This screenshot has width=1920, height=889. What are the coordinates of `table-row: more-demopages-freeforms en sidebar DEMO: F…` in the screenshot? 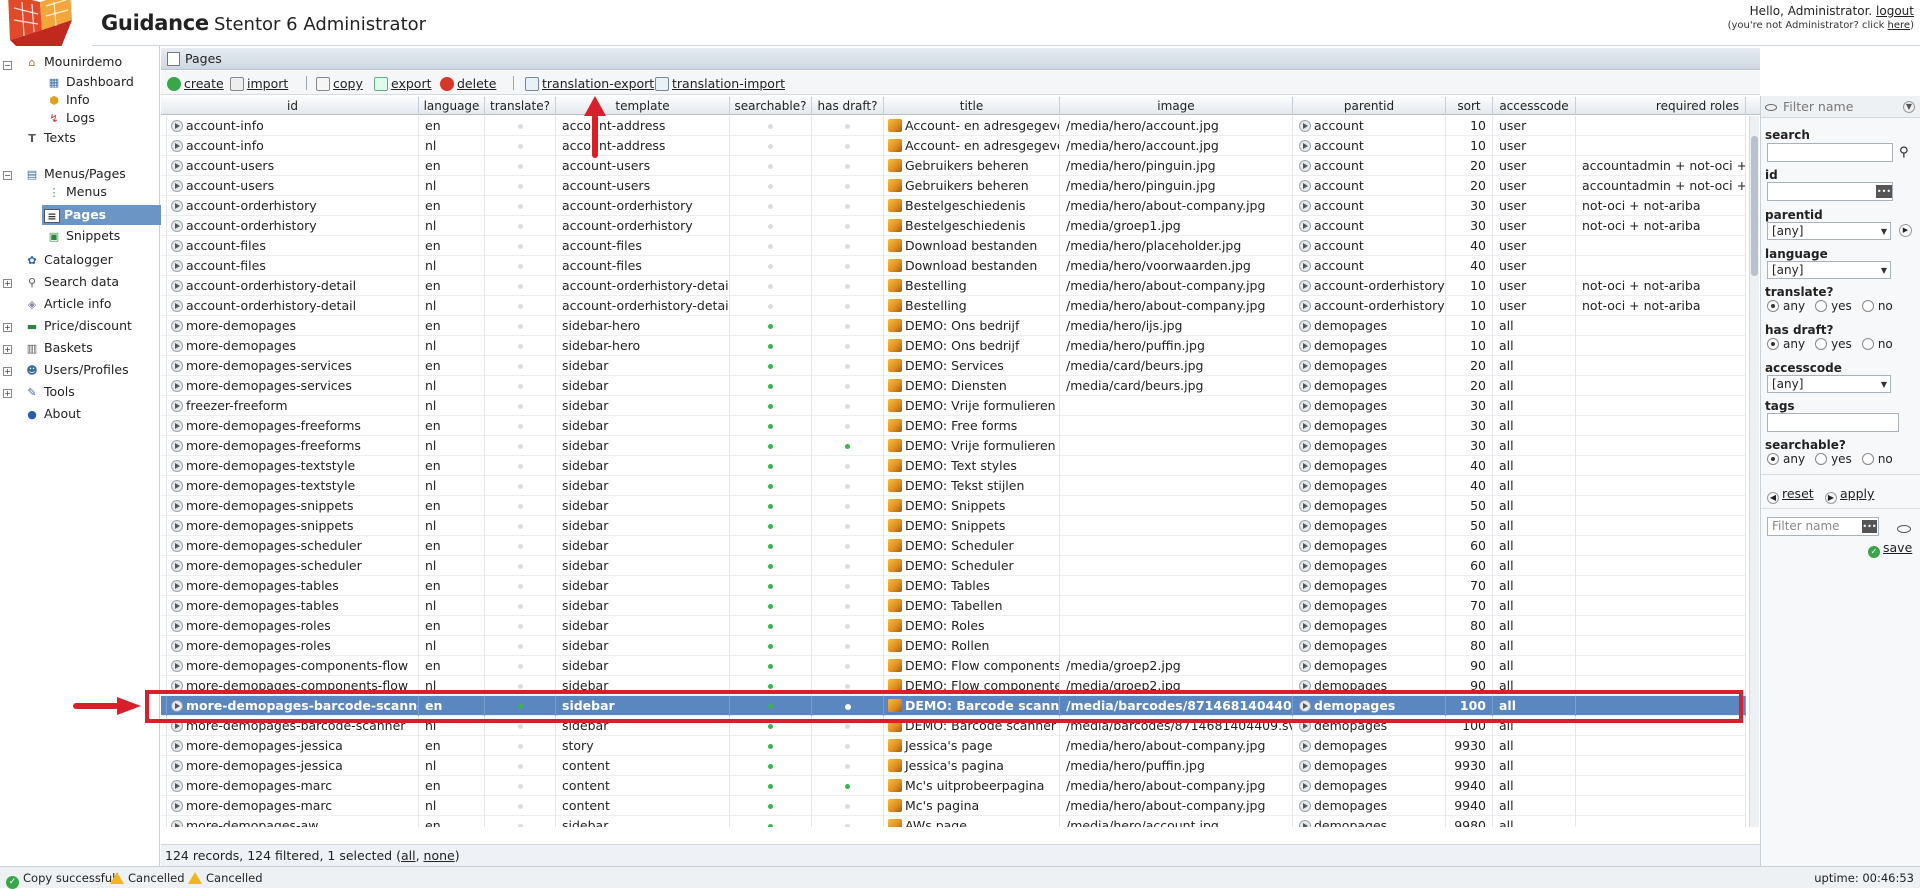 It's located at (953, 426).